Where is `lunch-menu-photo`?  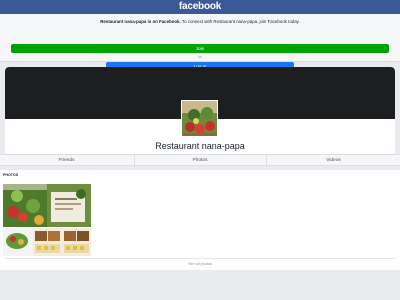
lunch-menu-photo is located at coordinates (76, 242).